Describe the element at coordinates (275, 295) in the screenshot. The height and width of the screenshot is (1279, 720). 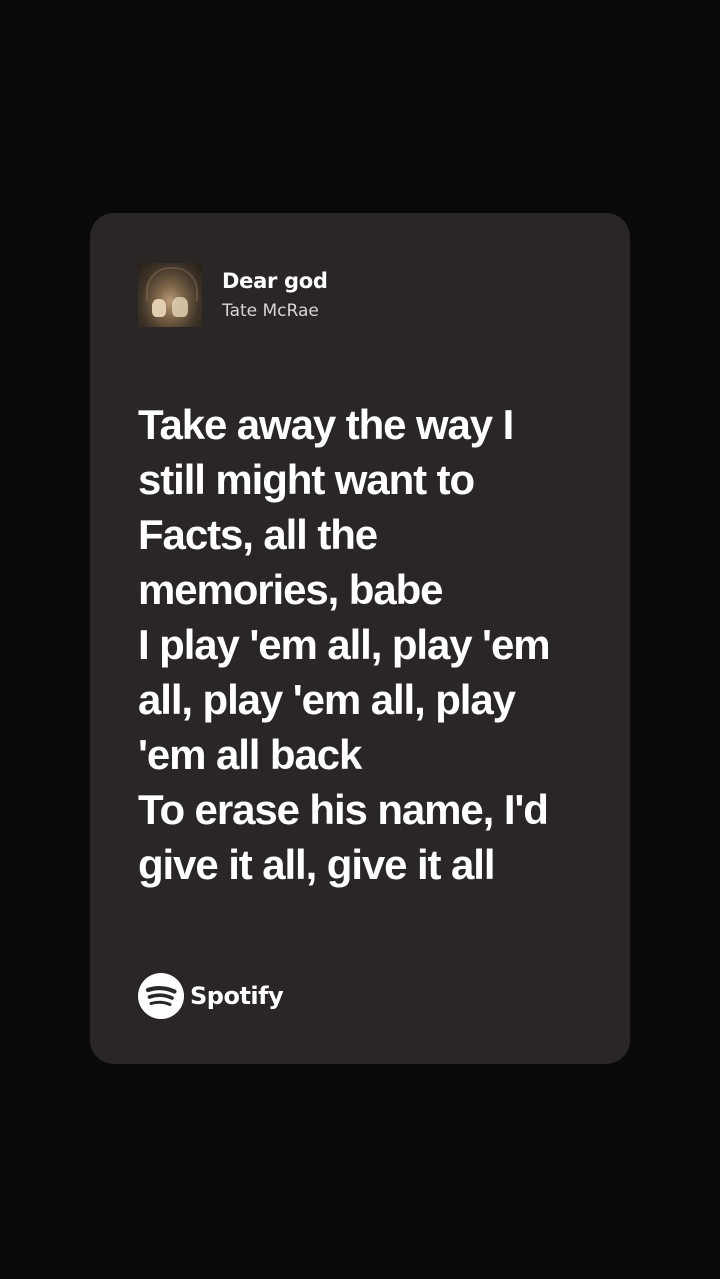
I see `track-meta: Dear god Tate McRae` at that location.